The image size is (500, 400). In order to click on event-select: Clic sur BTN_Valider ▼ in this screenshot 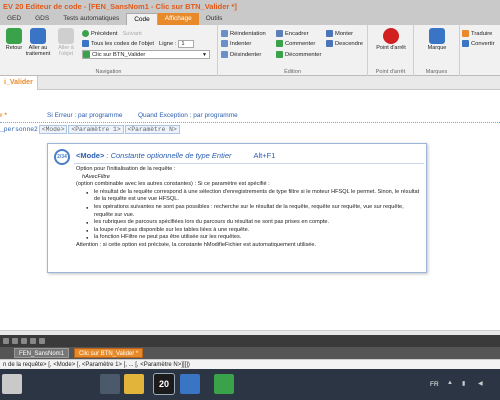, I will do `click(146, 54)`.